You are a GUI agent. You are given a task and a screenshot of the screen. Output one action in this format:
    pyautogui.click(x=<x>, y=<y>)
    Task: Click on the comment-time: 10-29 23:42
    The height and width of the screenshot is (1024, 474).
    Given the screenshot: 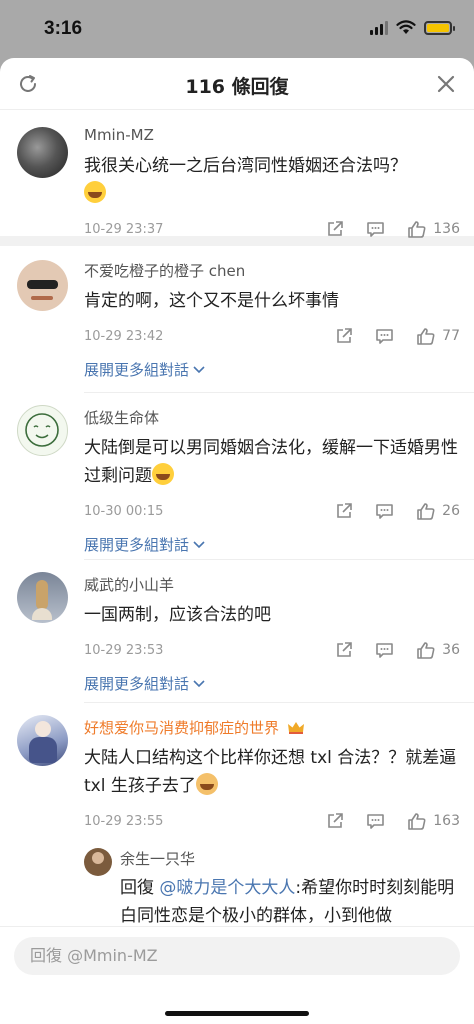 What is the action you would take?
    pyautogui.click(x=124, y=336)
    